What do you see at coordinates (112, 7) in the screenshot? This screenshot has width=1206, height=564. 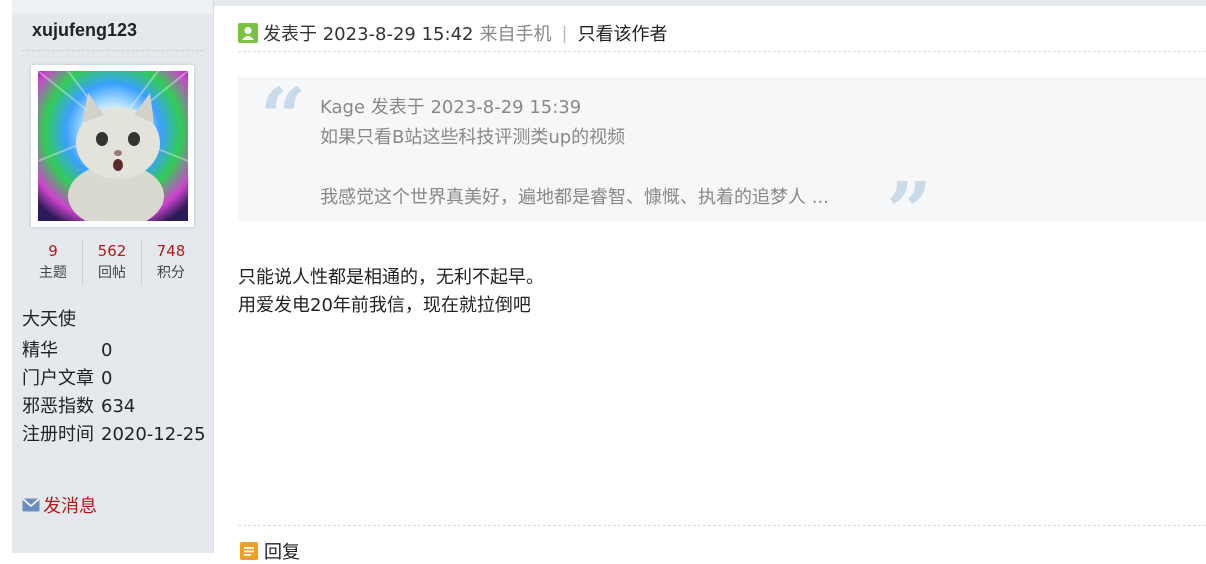 I see `sidebar-top-strip` at bounding box center [112, 7].